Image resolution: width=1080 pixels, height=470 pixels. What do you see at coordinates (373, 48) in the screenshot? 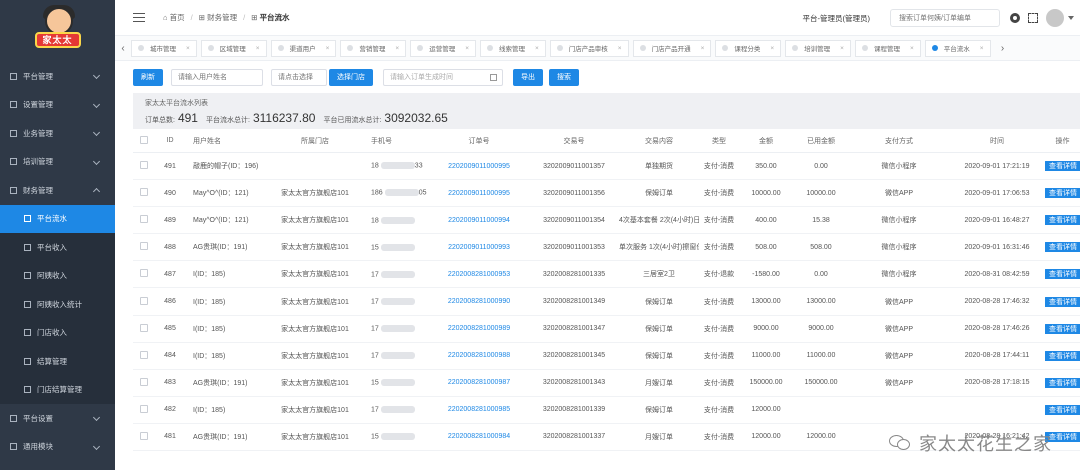
I see `tab-marketing: 营销管理 ×` at bounding box center [373, 48].